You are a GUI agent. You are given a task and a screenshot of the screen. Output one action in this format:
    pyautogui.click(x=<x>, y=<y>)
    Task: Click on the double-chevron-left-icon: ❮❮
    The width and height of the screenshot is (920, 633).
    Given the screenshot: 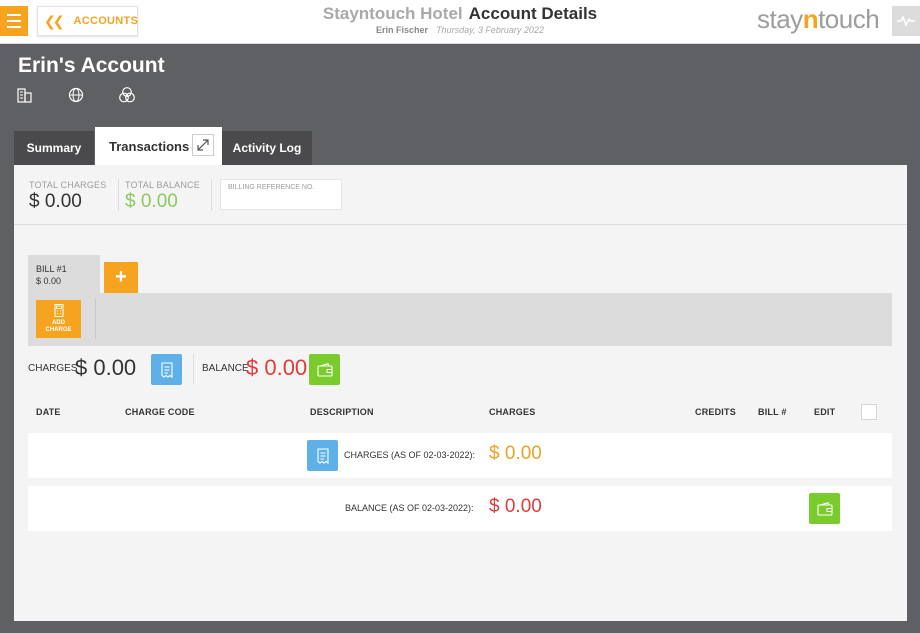 What is the action you would take?
    pyautogui.click(x=54, y=20)
    